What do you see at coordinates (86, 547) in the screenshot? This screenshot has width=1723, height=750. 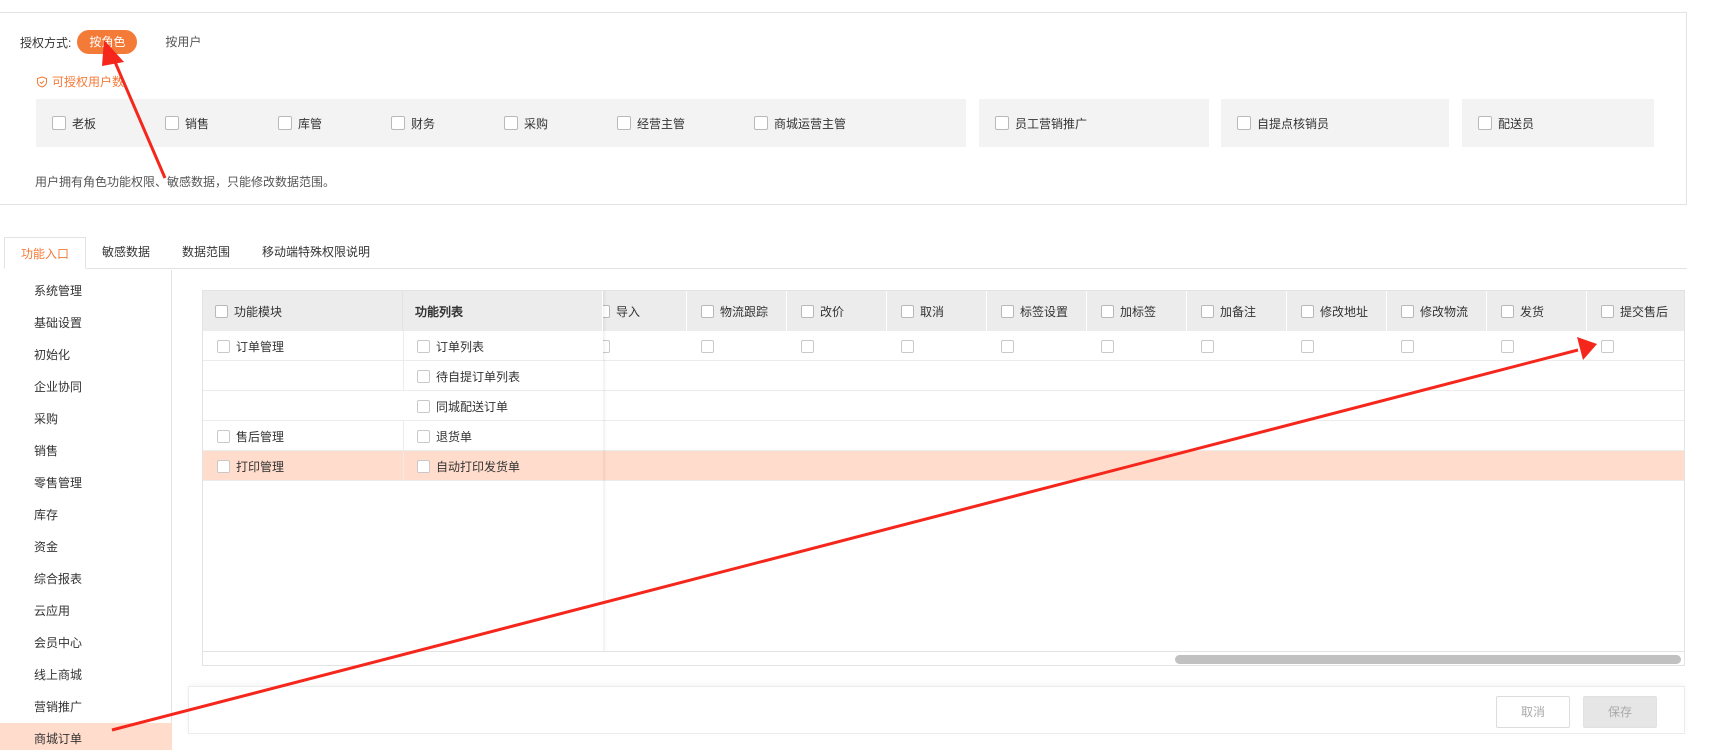 I see `menu-item-funds: 资金` at bounding box center [86, 547].